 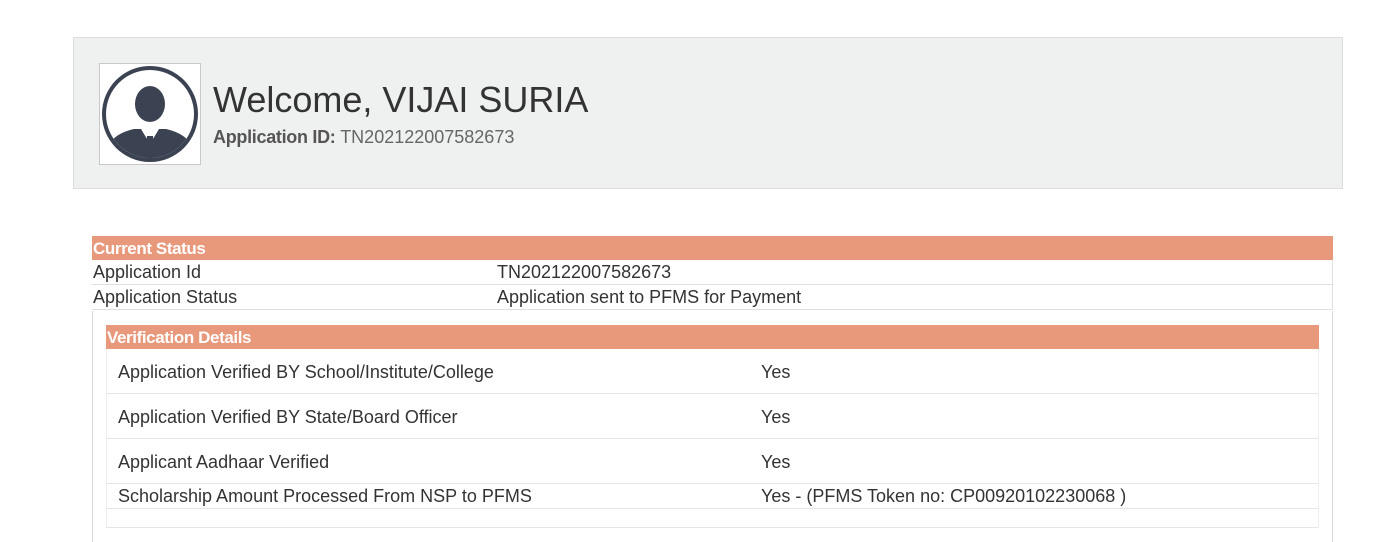 I want to click on user-avatar-icon, so click(x=150, y=114).